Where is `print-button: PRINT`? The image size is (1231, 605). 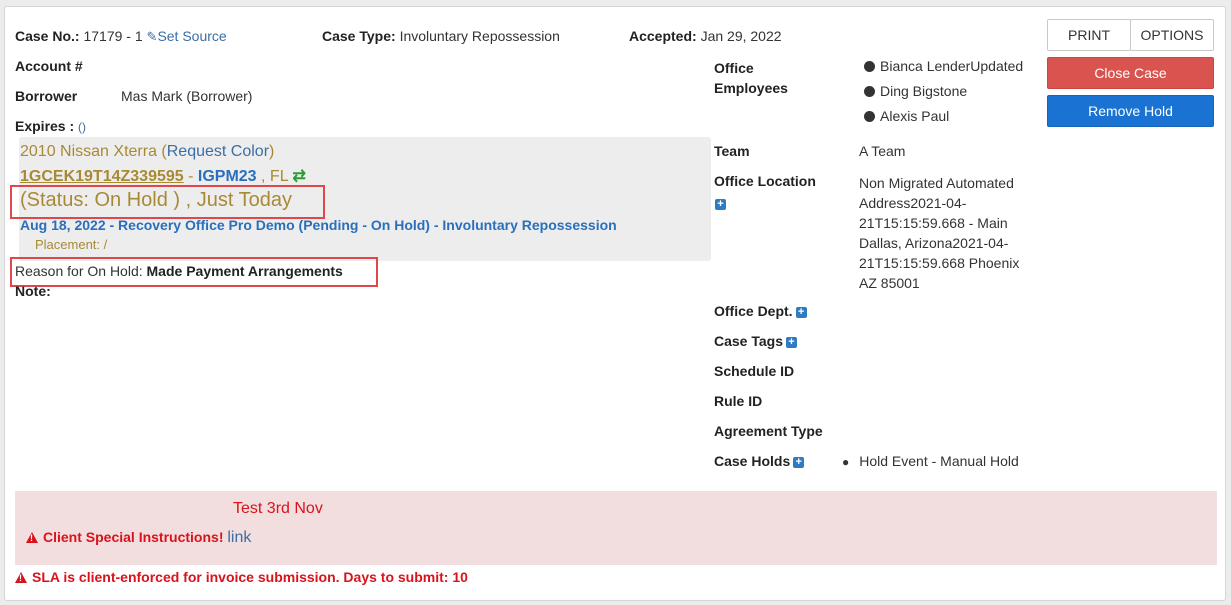
print-button: PRINT is located at coordinates (1089, 35).